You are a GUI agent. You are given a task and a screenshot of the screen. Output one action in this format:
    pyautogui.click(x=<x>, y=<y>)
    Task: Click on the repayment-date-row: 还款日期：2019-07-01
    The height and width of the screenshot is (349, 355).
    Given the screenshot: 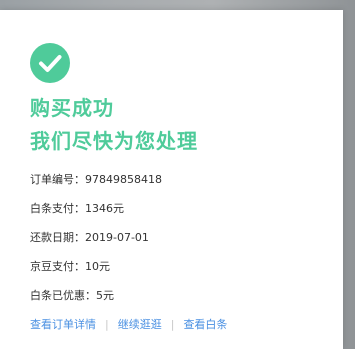 What is the action you would take?
    pyautogui.click(x=89, y=238)
    